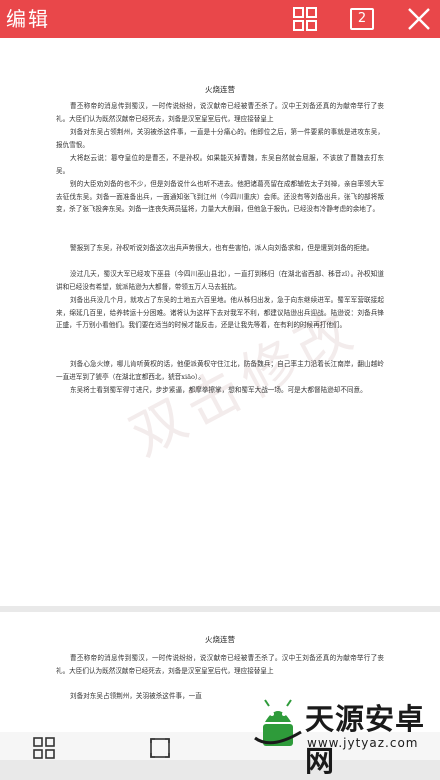 This screenshot has height=780, width=440. I want to click on site-watermark-logo: 天源安卓网 www.jytyaz.com, so click(342, 734).